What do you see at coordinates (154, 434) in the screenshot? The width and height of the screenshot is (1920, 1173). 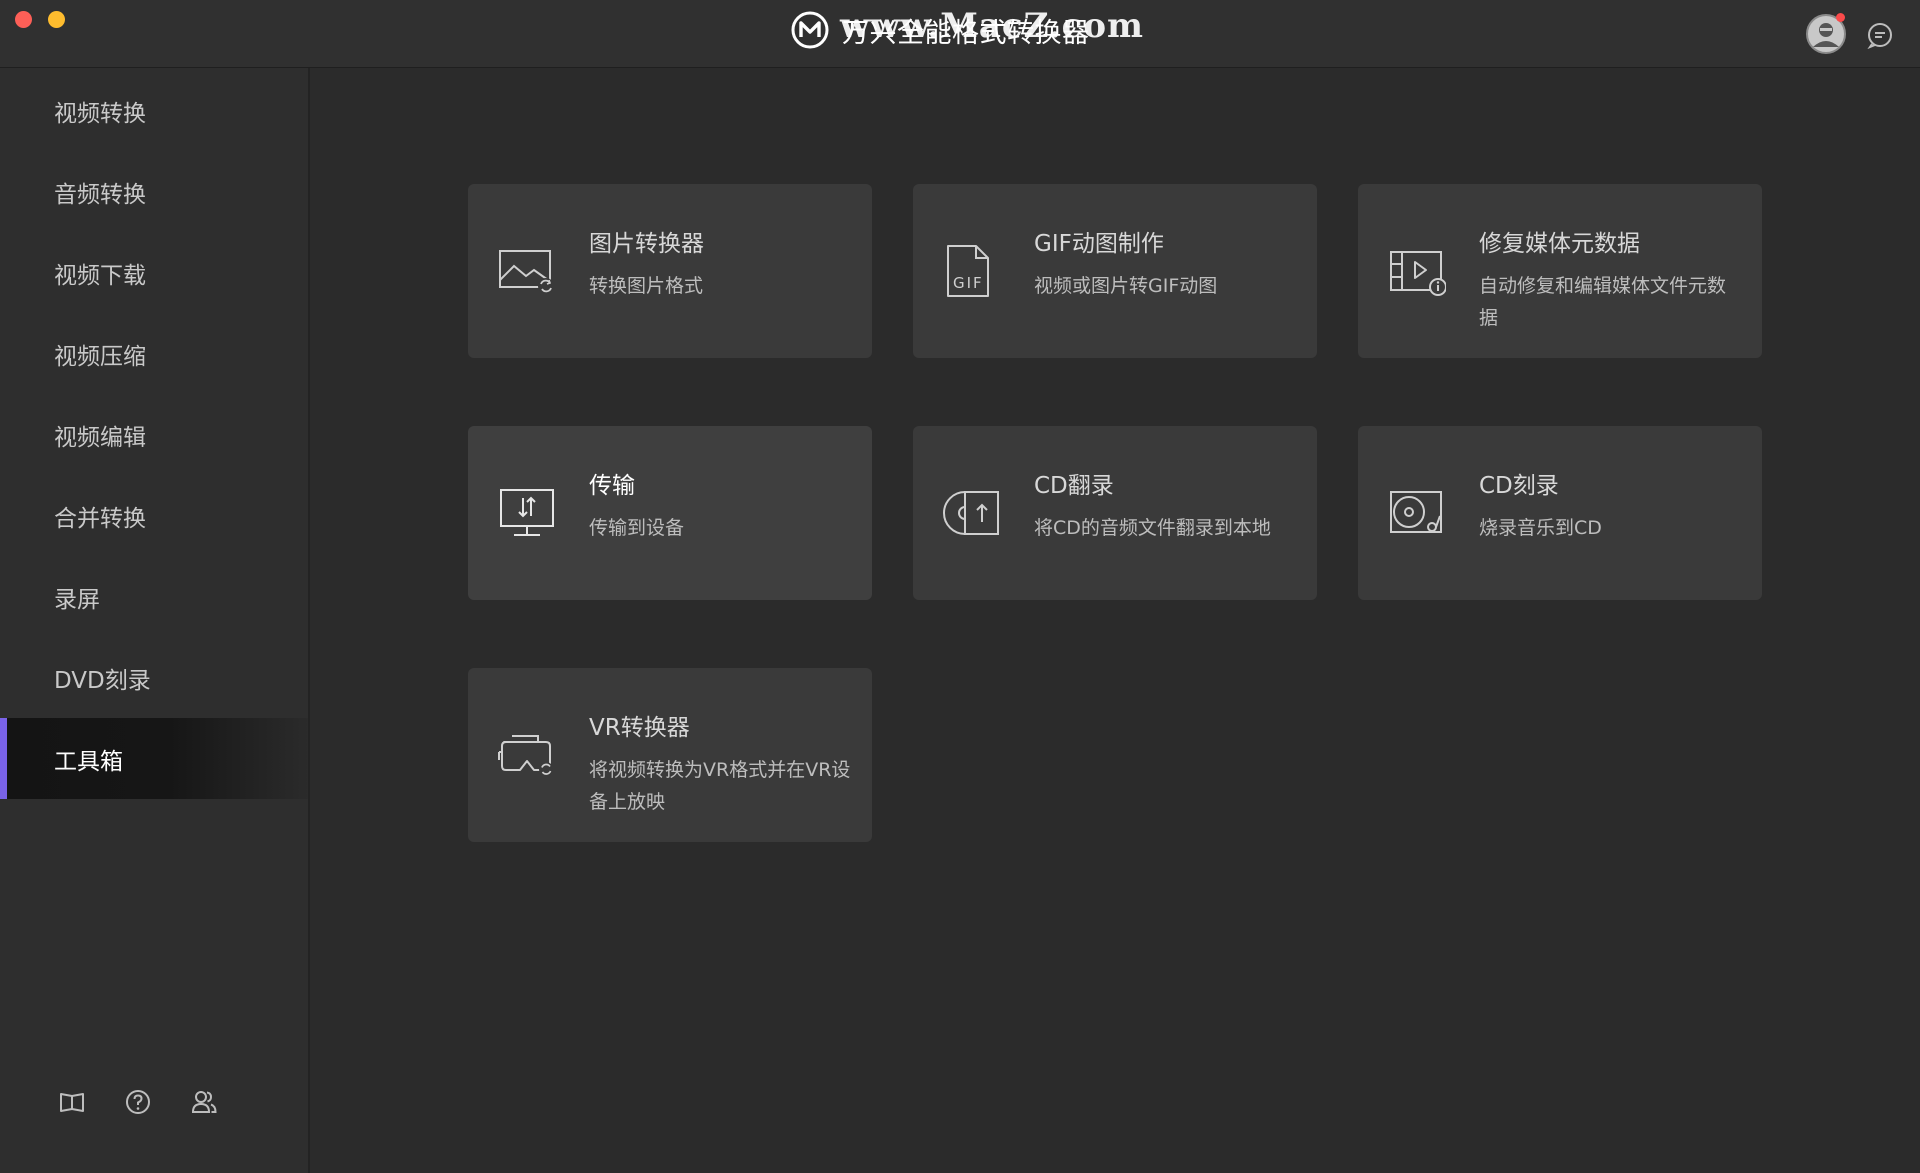 I see `sidebar-item-video-edit: 视频编辑` at bounding box center [154, 434].